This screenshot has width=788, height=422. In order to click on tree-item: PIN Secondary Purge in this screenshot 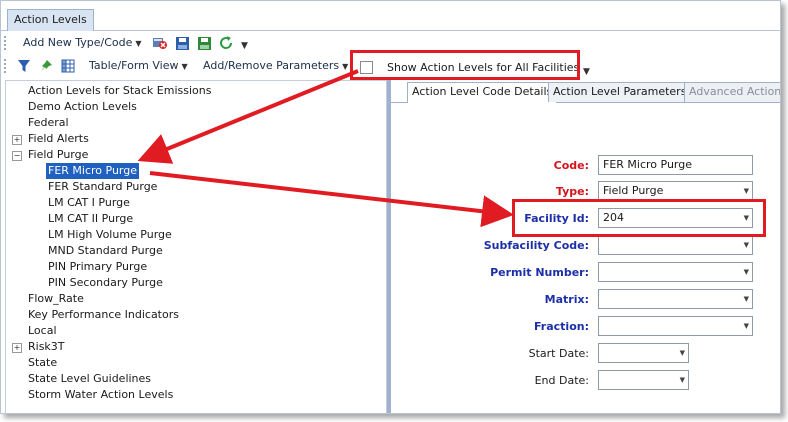, I will do `click(105, 283)`.